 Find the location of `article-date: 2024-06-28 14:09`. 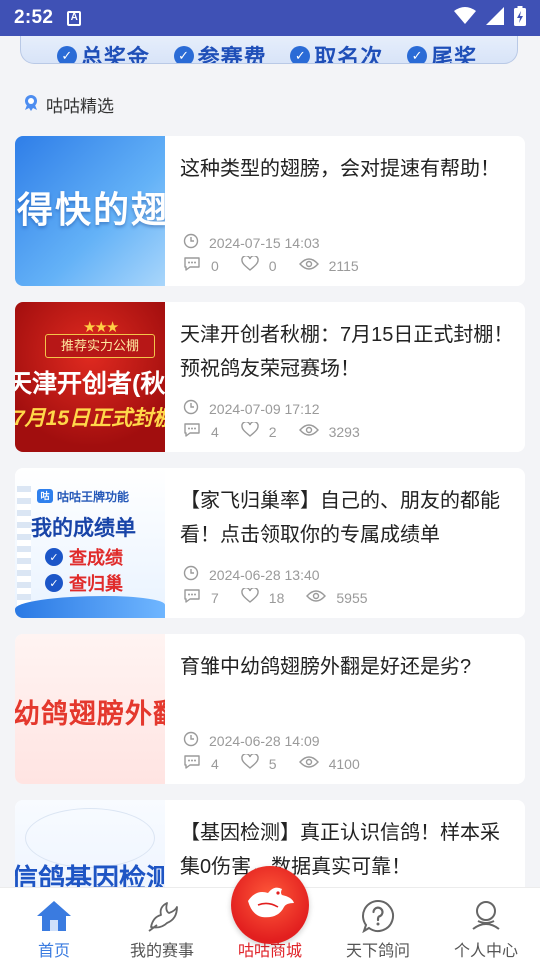

article-date: 2024-06-28 14:09 is located at coordinates (264, 740).